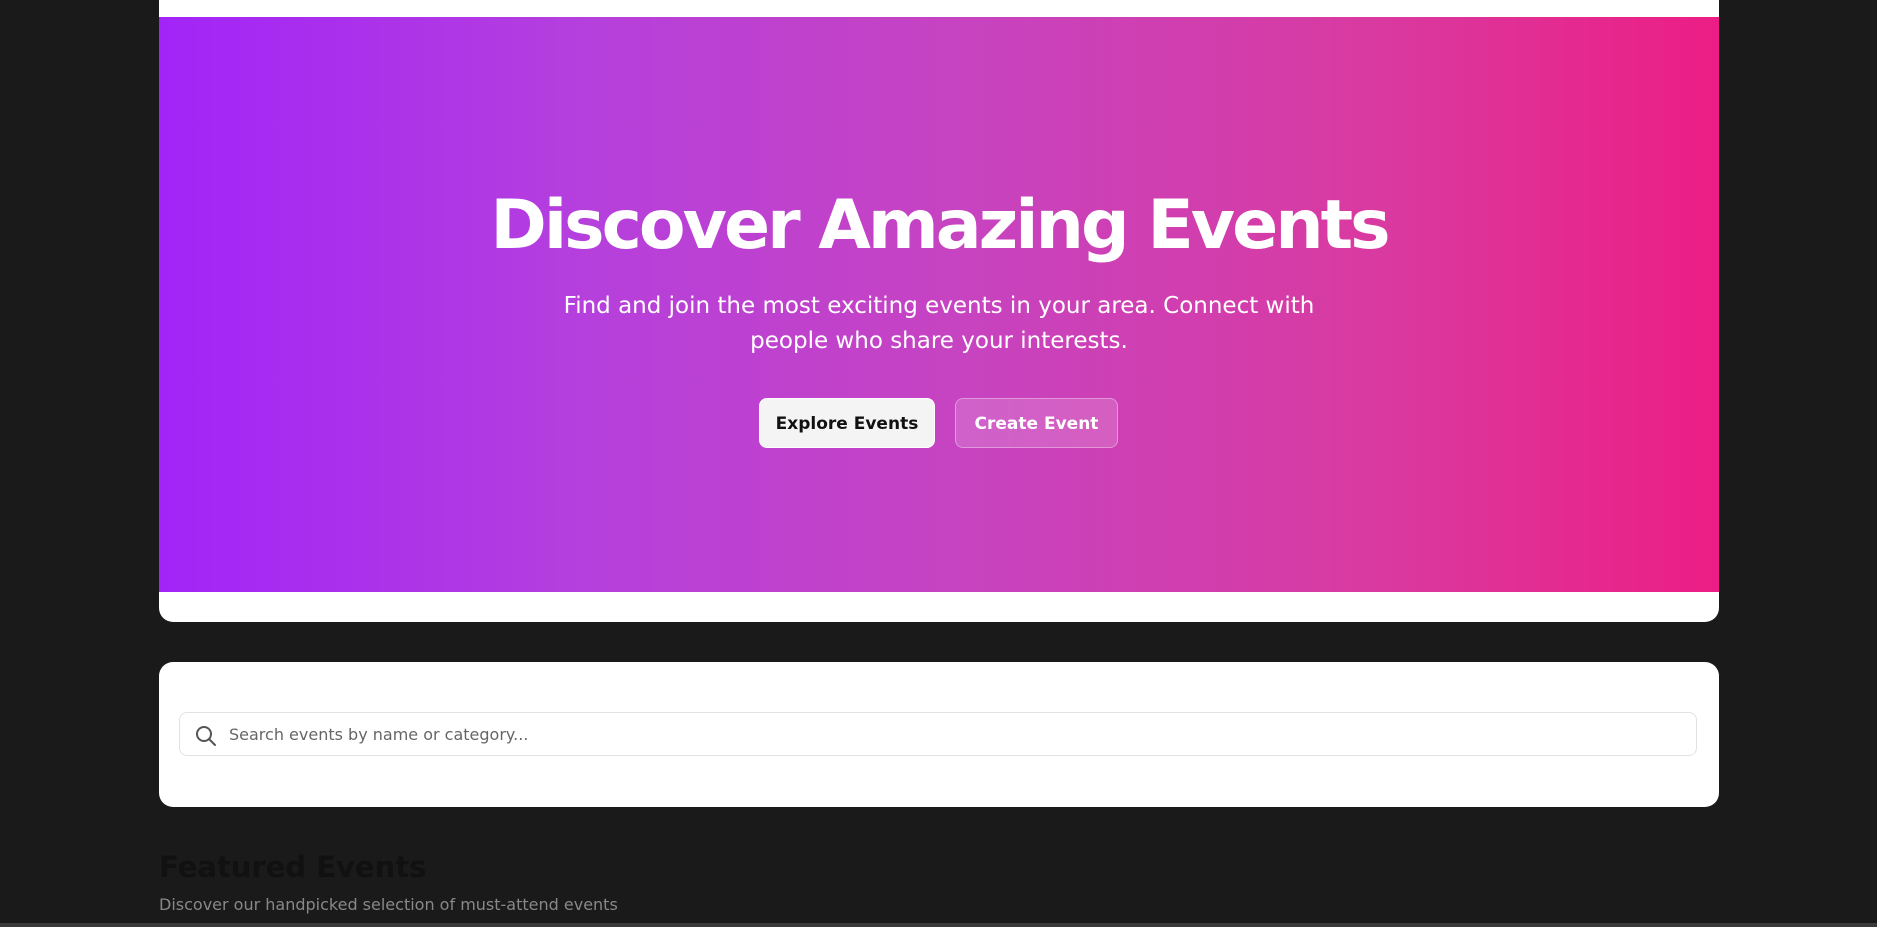  Describe the element at coordinates (293, 867) in the screenshot. I see `featured-events-title: Featured Events` at that location.